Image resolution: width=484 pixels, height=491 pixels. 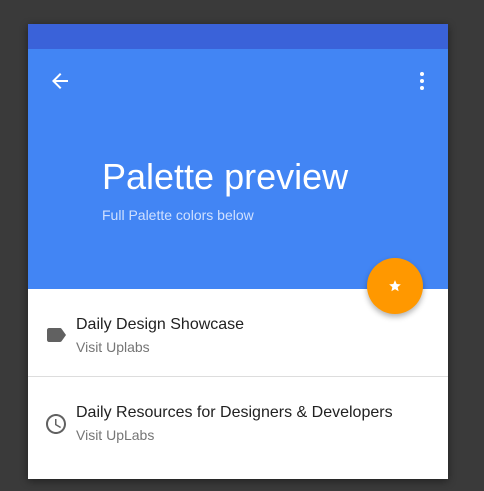 I want to click on star-icon, so click(x=395, y=286).